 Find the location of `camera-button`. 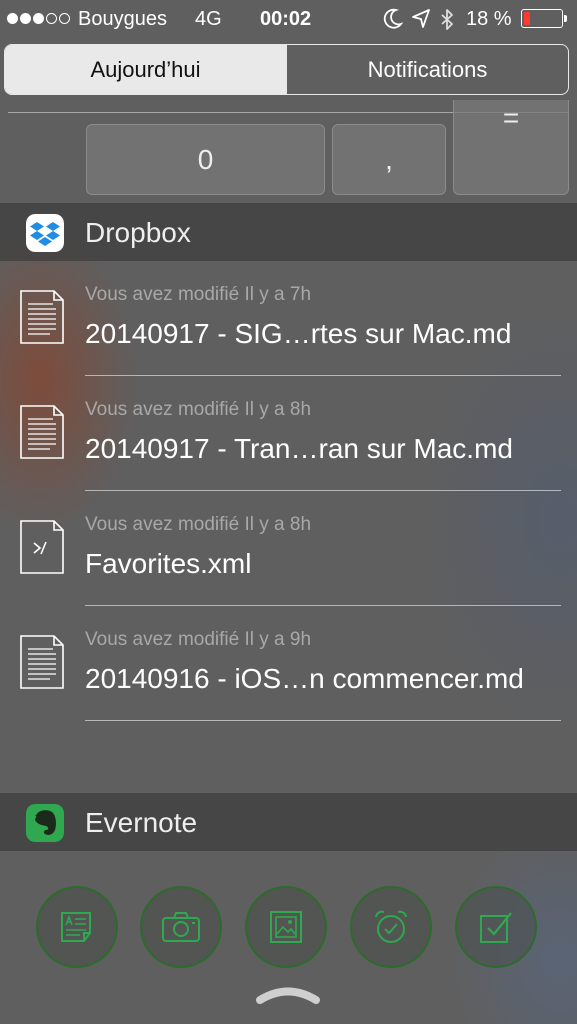

camera-button is located at coordinates (181, 927).